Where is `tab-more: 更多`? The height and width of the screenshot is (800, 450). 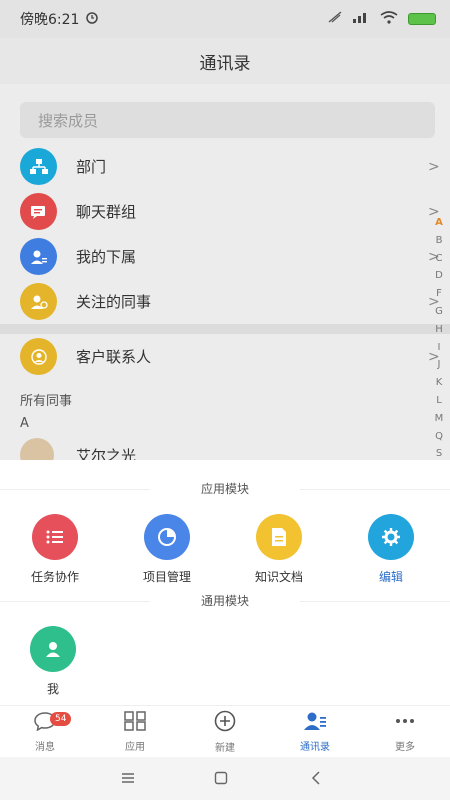
tab-more: 更多 is located at coordinates (405, 732).